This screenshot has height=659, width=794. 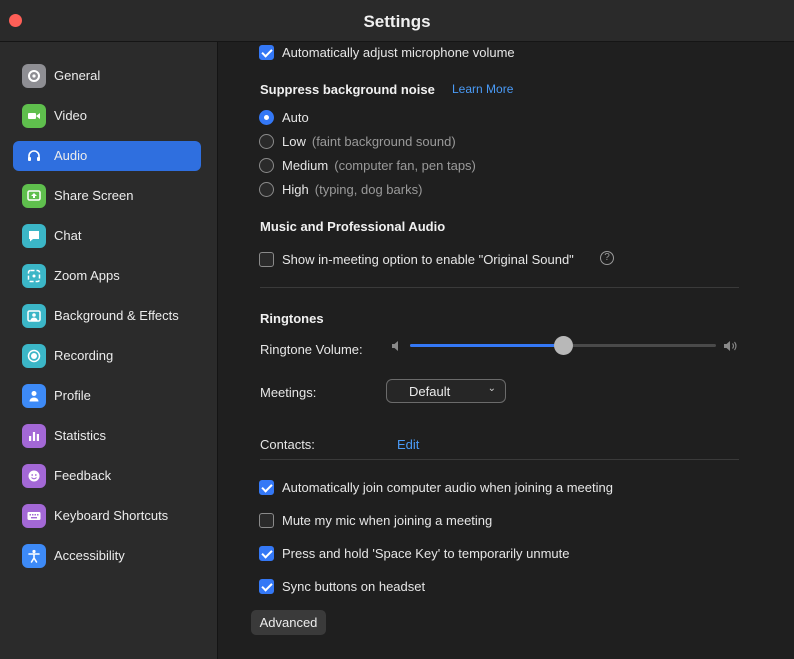 What do you see at coordinates (387, 520) in the screenshot?
I see `mute-on-join-label: Mute my mic when joining a meeting` at bounding box center [387, 520].